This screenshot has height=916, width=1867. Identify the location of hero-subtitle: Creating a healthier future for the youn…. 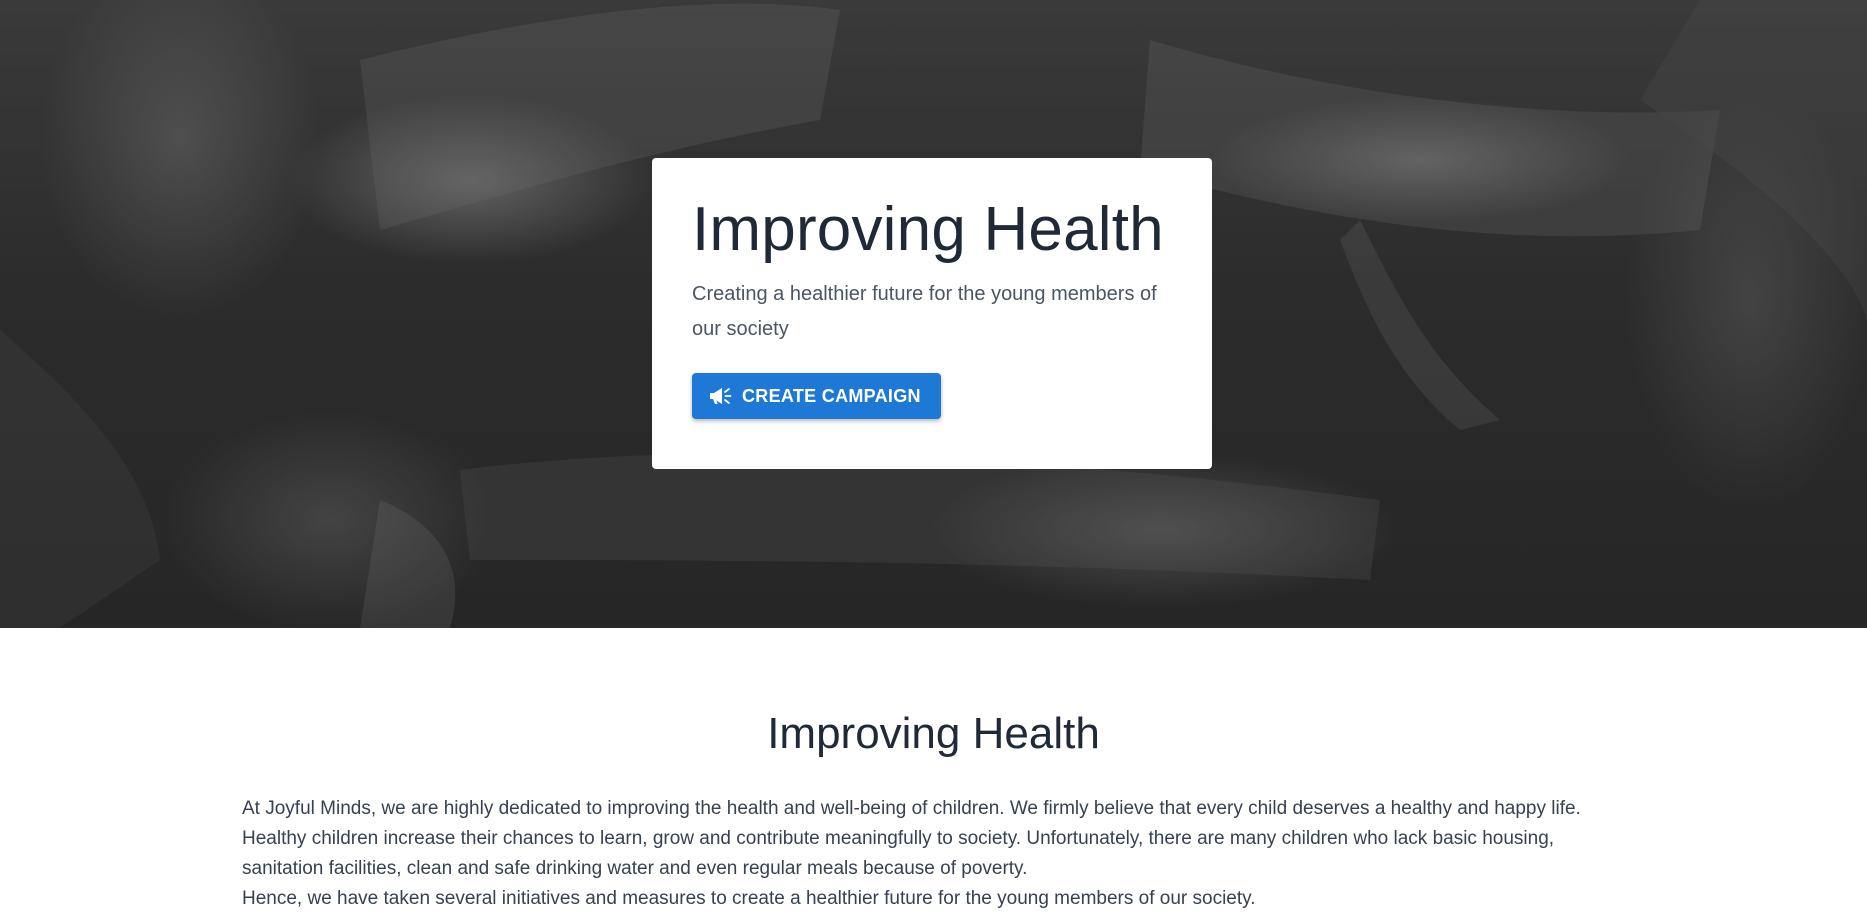
(924, 312).